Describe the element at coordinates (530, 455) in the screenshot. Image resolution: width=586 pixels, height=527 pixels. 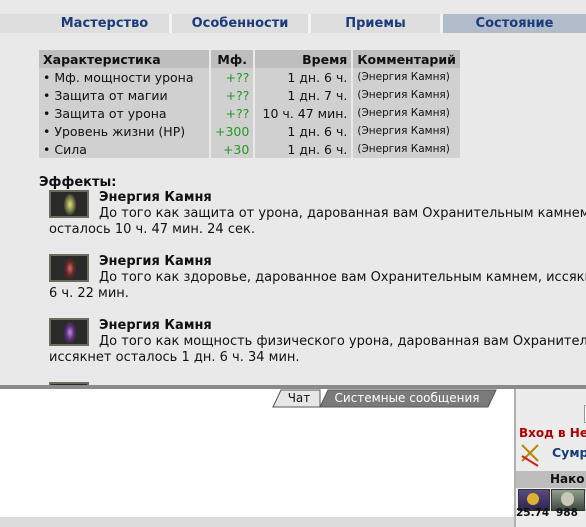
I see `crossed-swords-icon` at that location.